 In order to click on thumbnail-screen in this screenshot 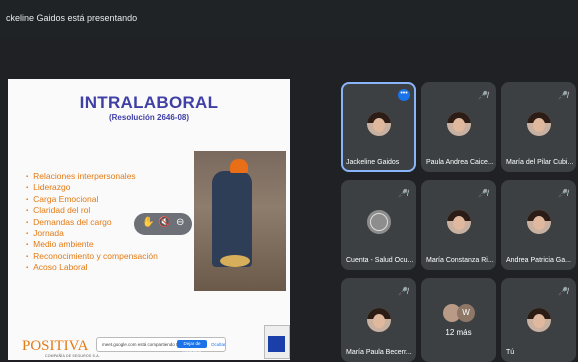, I will do `click(276, 344)`.